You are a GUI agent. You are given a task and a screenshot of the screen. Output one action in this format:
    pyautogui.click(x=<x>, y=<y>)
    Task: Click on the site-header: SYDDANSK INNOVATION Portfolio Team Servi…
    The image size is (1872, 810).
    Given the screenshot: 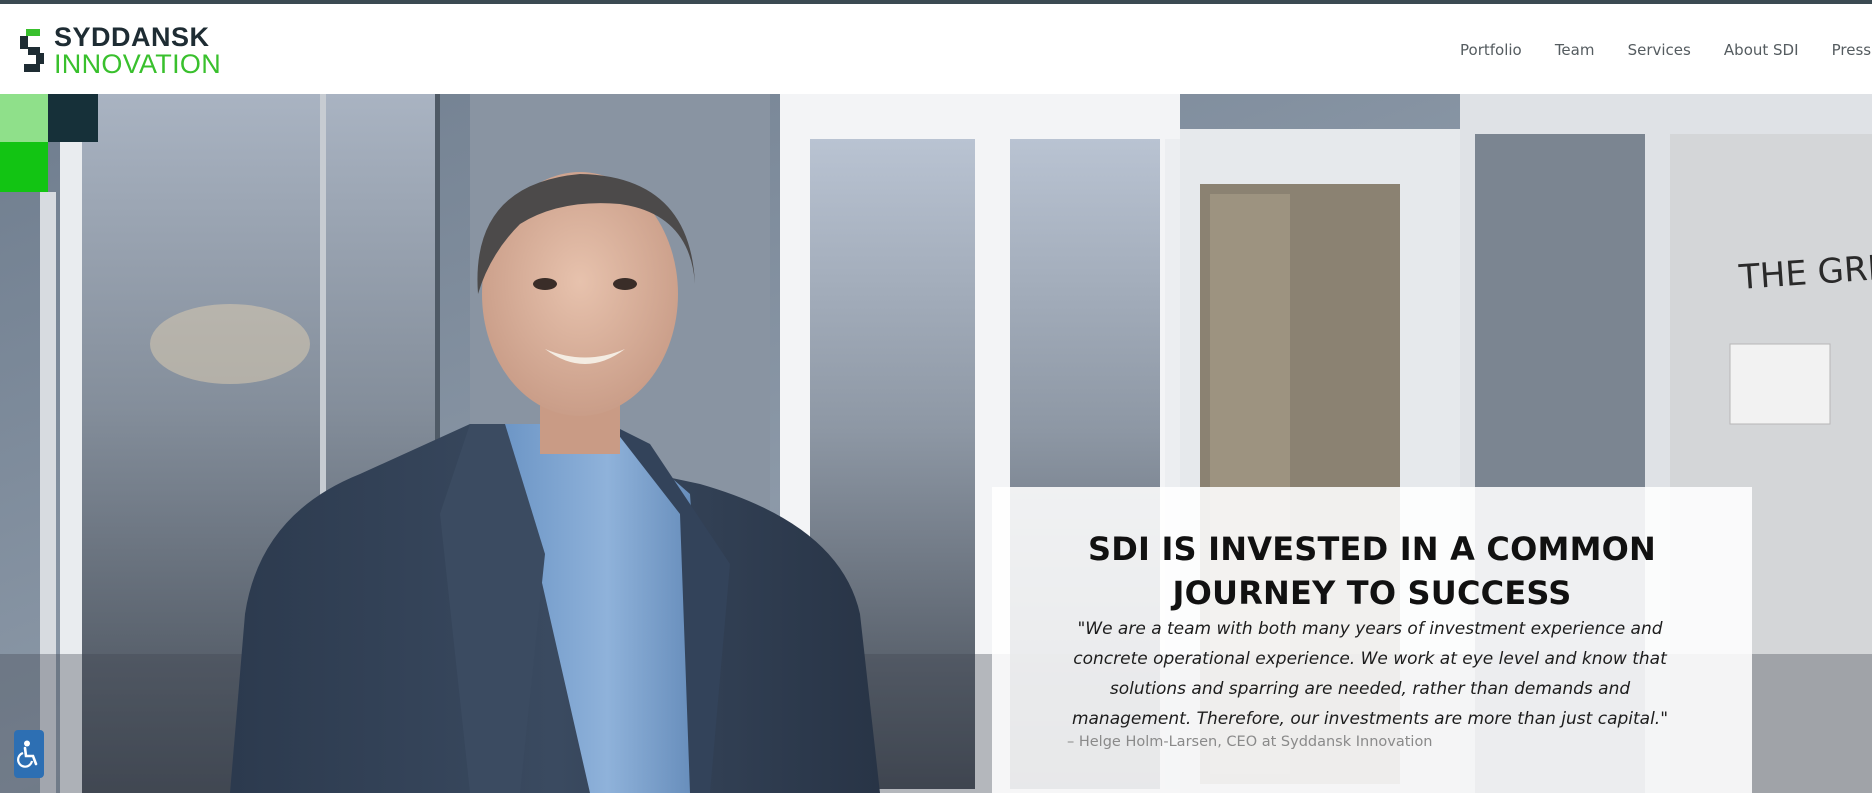 What is the action you would take?
    pyautogui.click(x=936, y=49)
    